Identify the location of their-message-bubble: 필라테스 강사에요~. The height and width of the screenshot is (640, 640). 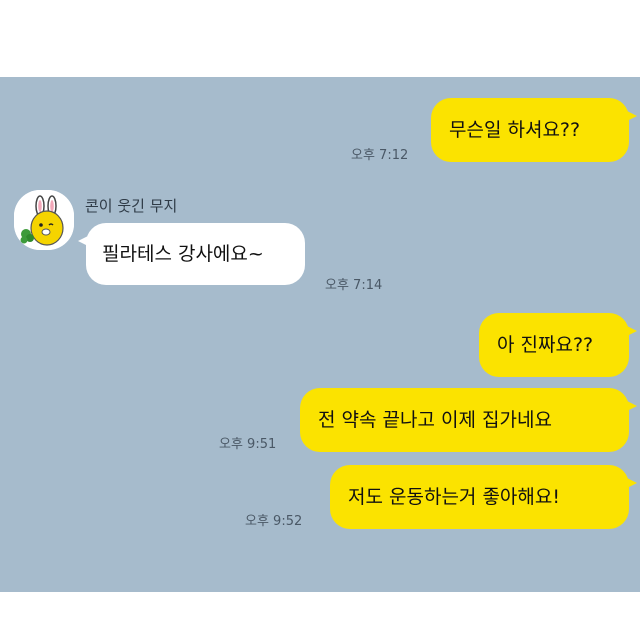
(191, 254).